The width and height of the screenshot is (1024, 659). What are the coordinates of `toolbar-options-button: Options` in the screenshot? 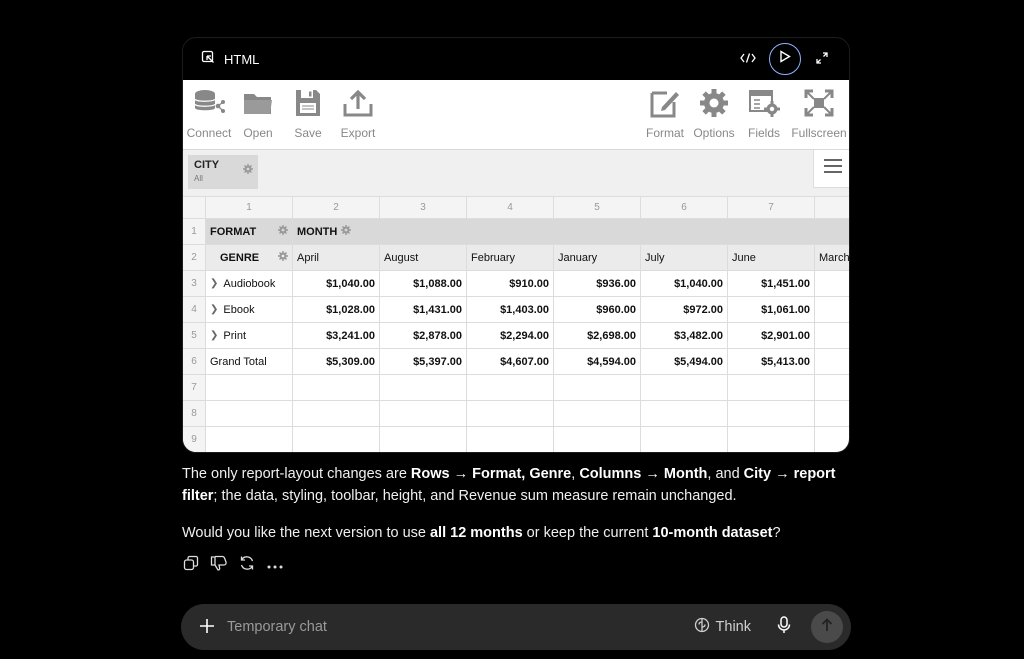 It's located at (714, 114).